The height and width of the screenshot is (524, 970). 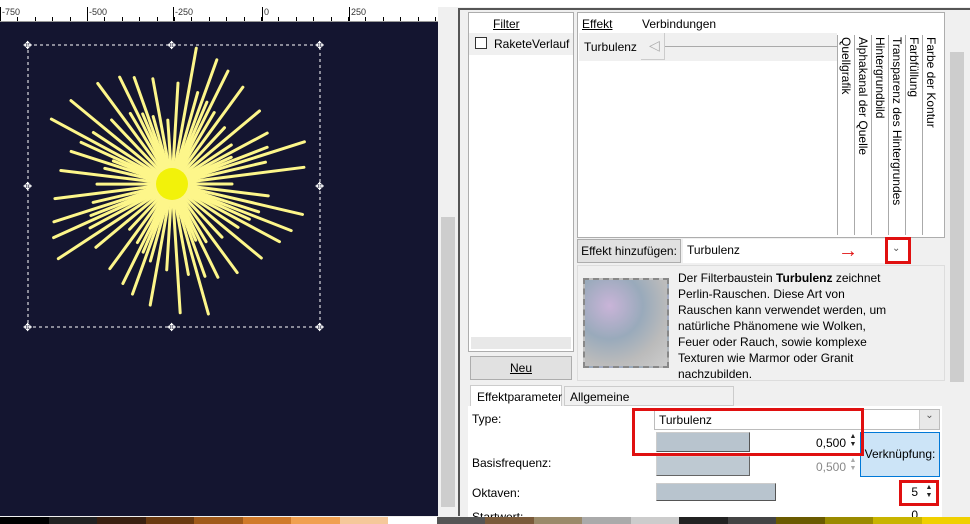 I want to click on effect-row: Turbulenz ◁, so click(x=708, y=47).